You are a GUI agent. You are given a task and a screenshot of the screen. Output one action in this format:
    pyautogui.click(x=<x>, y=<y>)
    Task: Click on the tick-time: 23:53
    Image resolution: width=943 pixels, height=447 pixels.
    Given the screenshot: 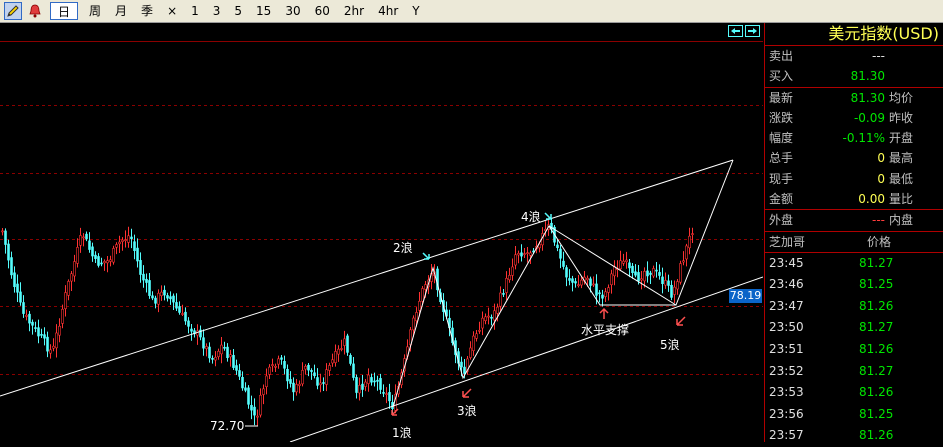 What is the action you would take?
    pyautogui.click(x=786, y=392)
    